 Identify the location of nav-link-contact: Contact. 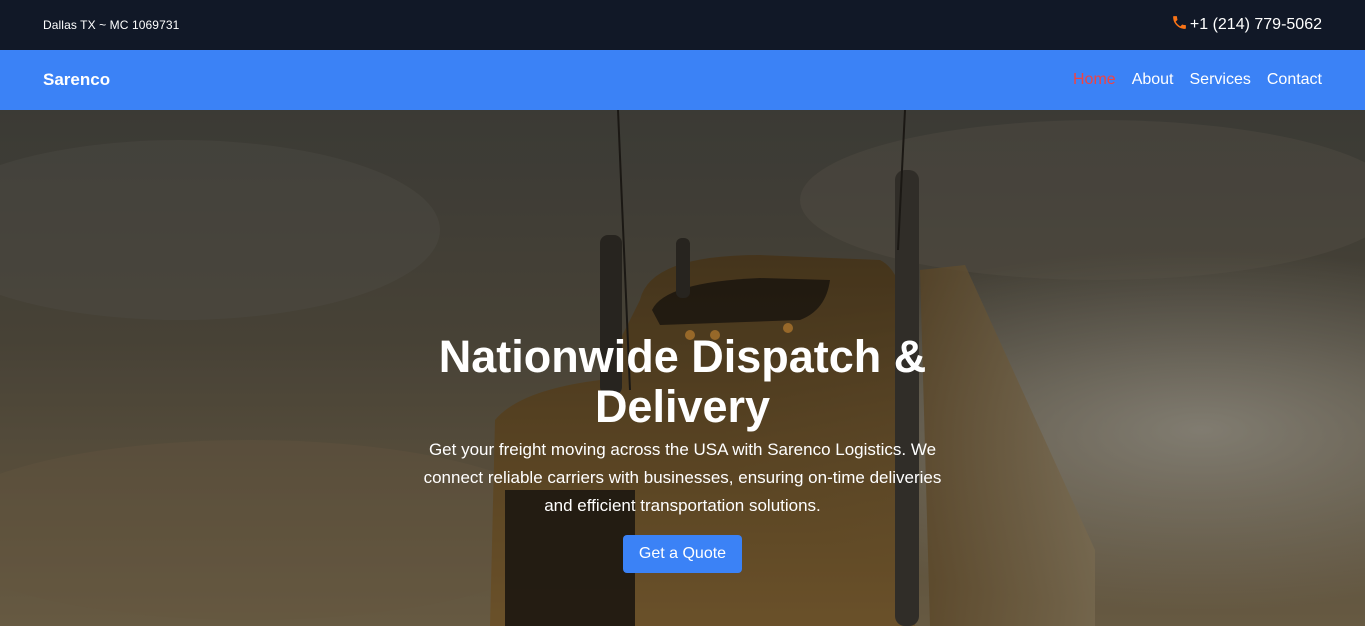
(1294, 80).